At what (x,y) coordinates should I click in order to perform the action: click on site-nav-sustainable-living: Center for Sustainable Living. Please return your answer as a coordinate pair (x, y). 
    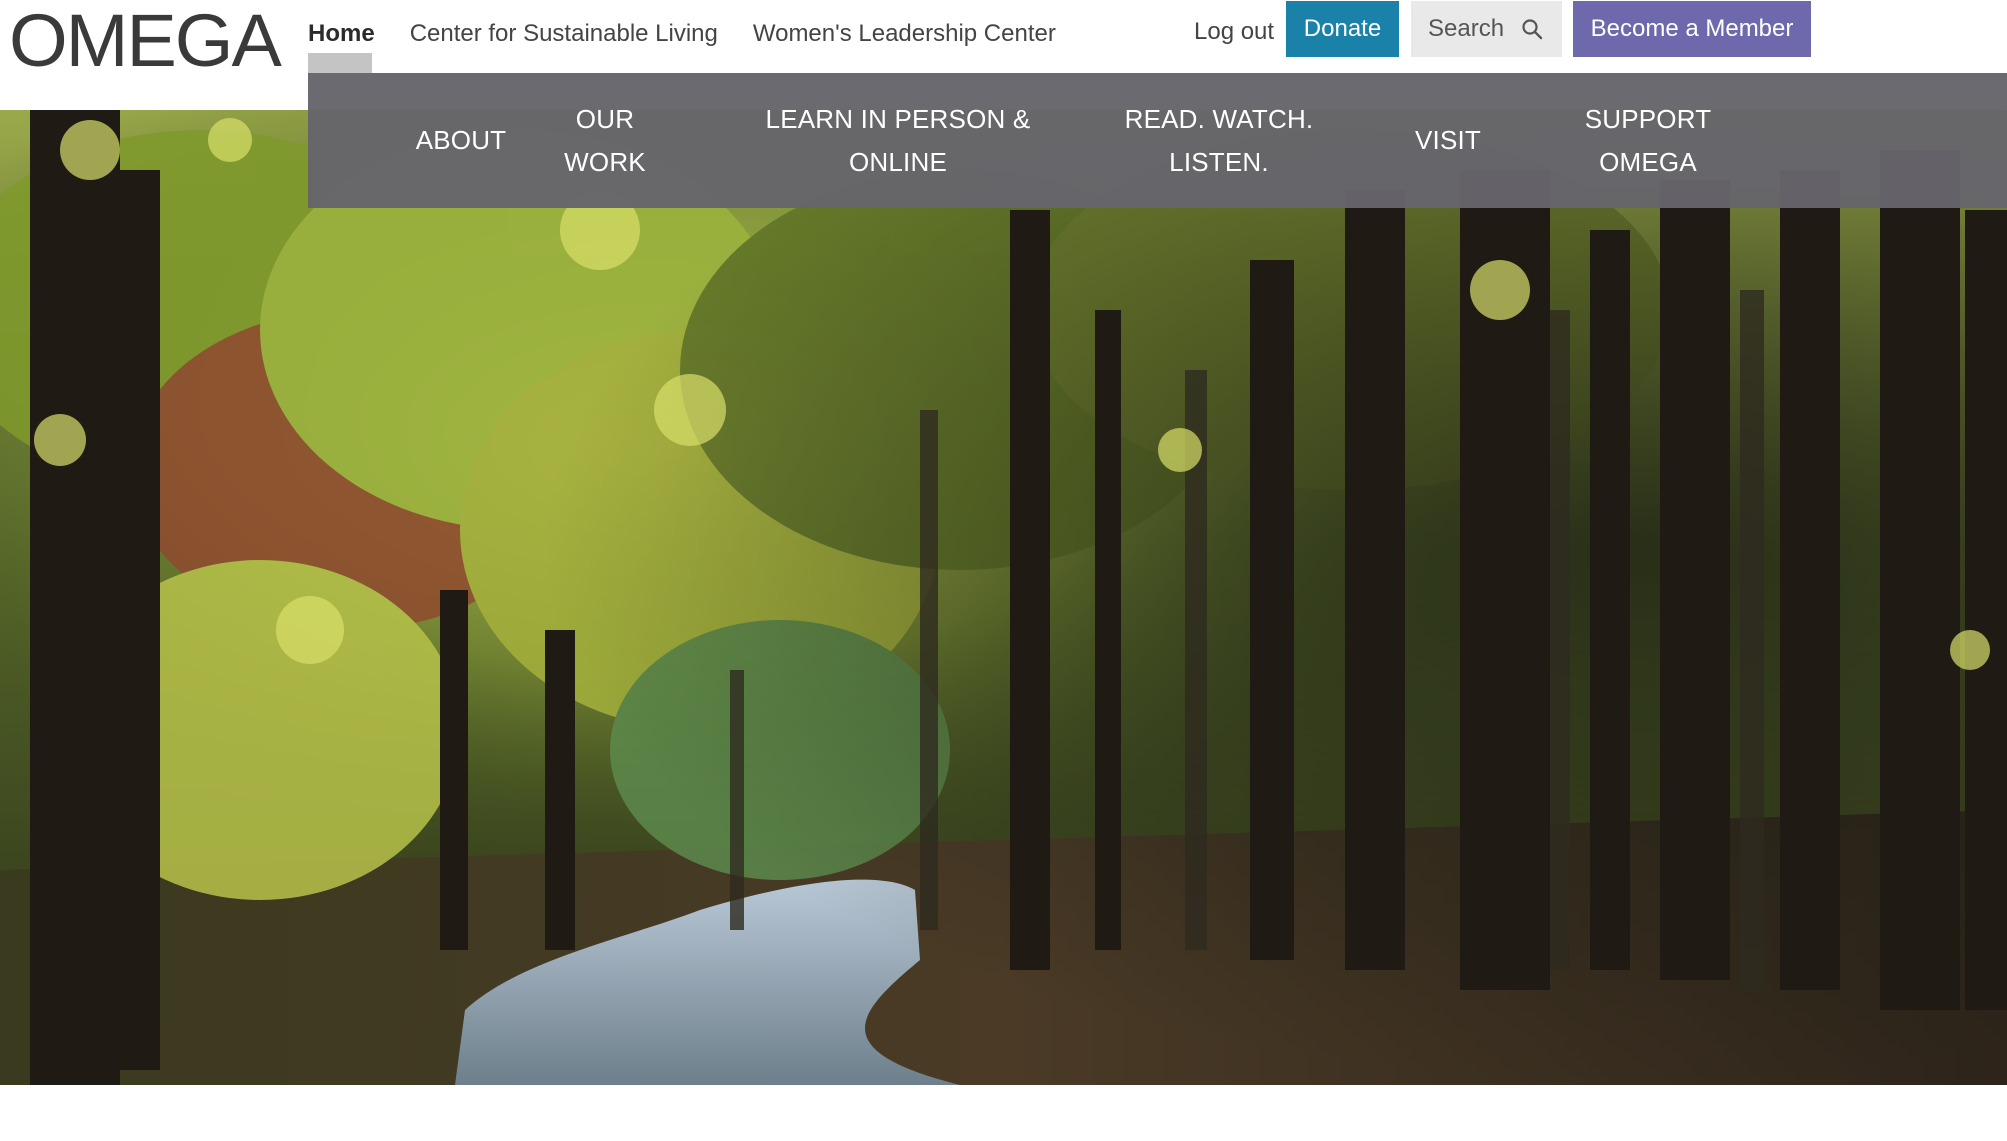
    Looking at the image, I should click on (564, 24).